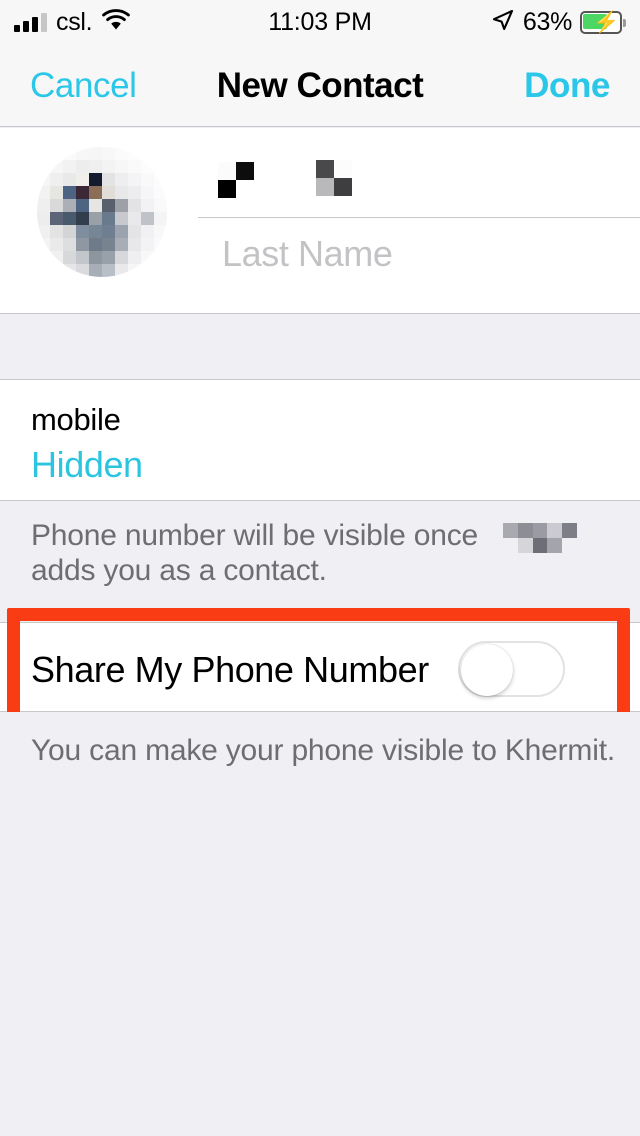 This screenshot has height=1136, width=640. What do you see at coordinates (83, 86) in the screenshot?
I see `cancel-button: Cancel` at bounding box center [83, 86].